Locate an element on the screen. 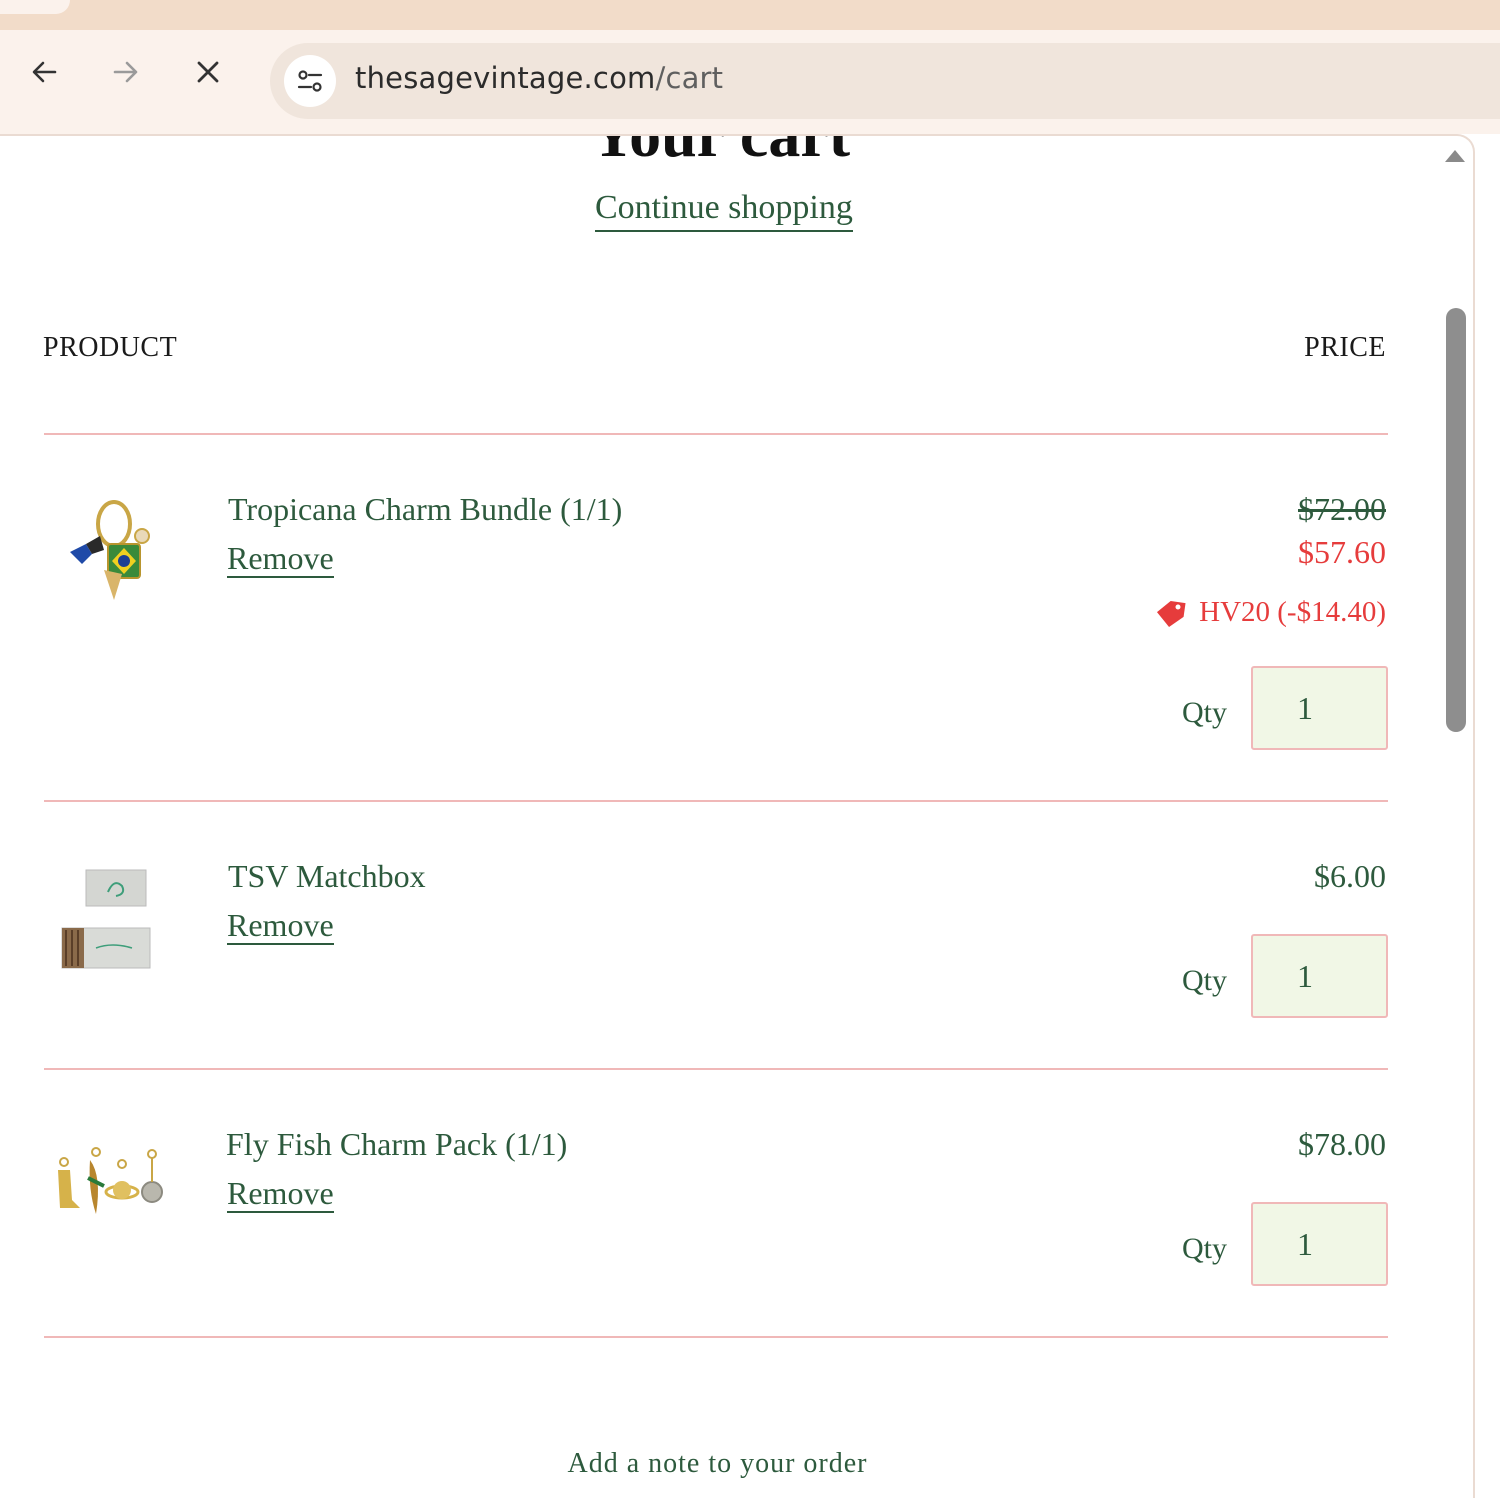  url-host: thesagevintage.com is located at coordinates (505, 78).